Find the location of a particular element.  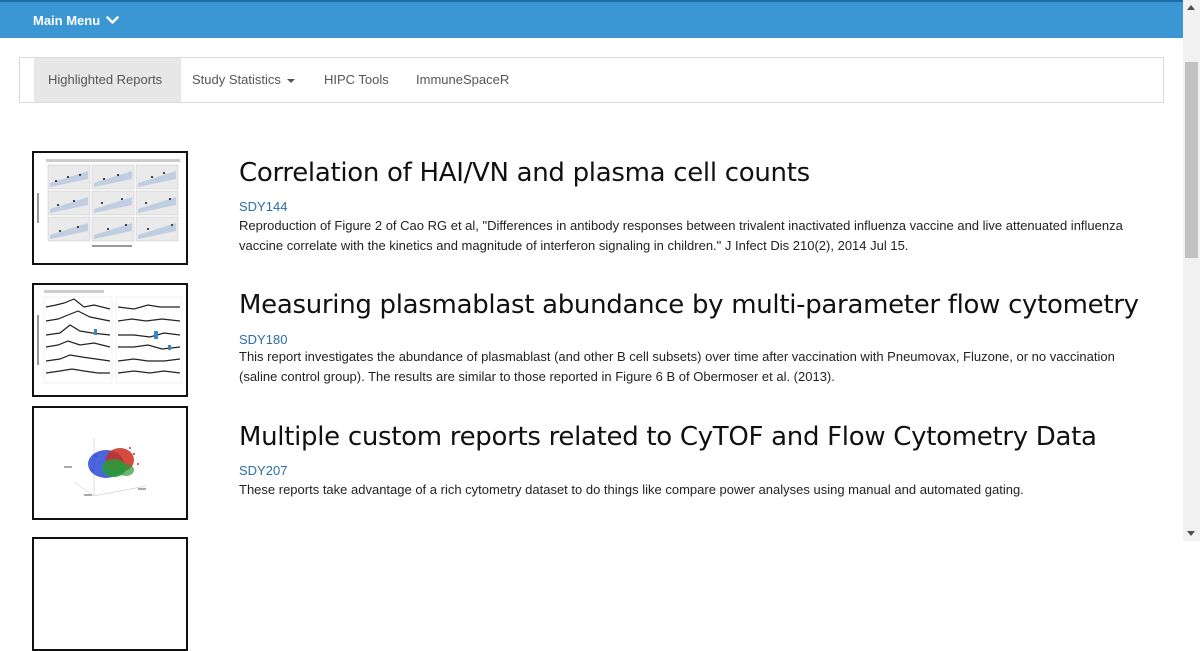

tab-label: Highlighted Reports is located at coordinates (105, 79).